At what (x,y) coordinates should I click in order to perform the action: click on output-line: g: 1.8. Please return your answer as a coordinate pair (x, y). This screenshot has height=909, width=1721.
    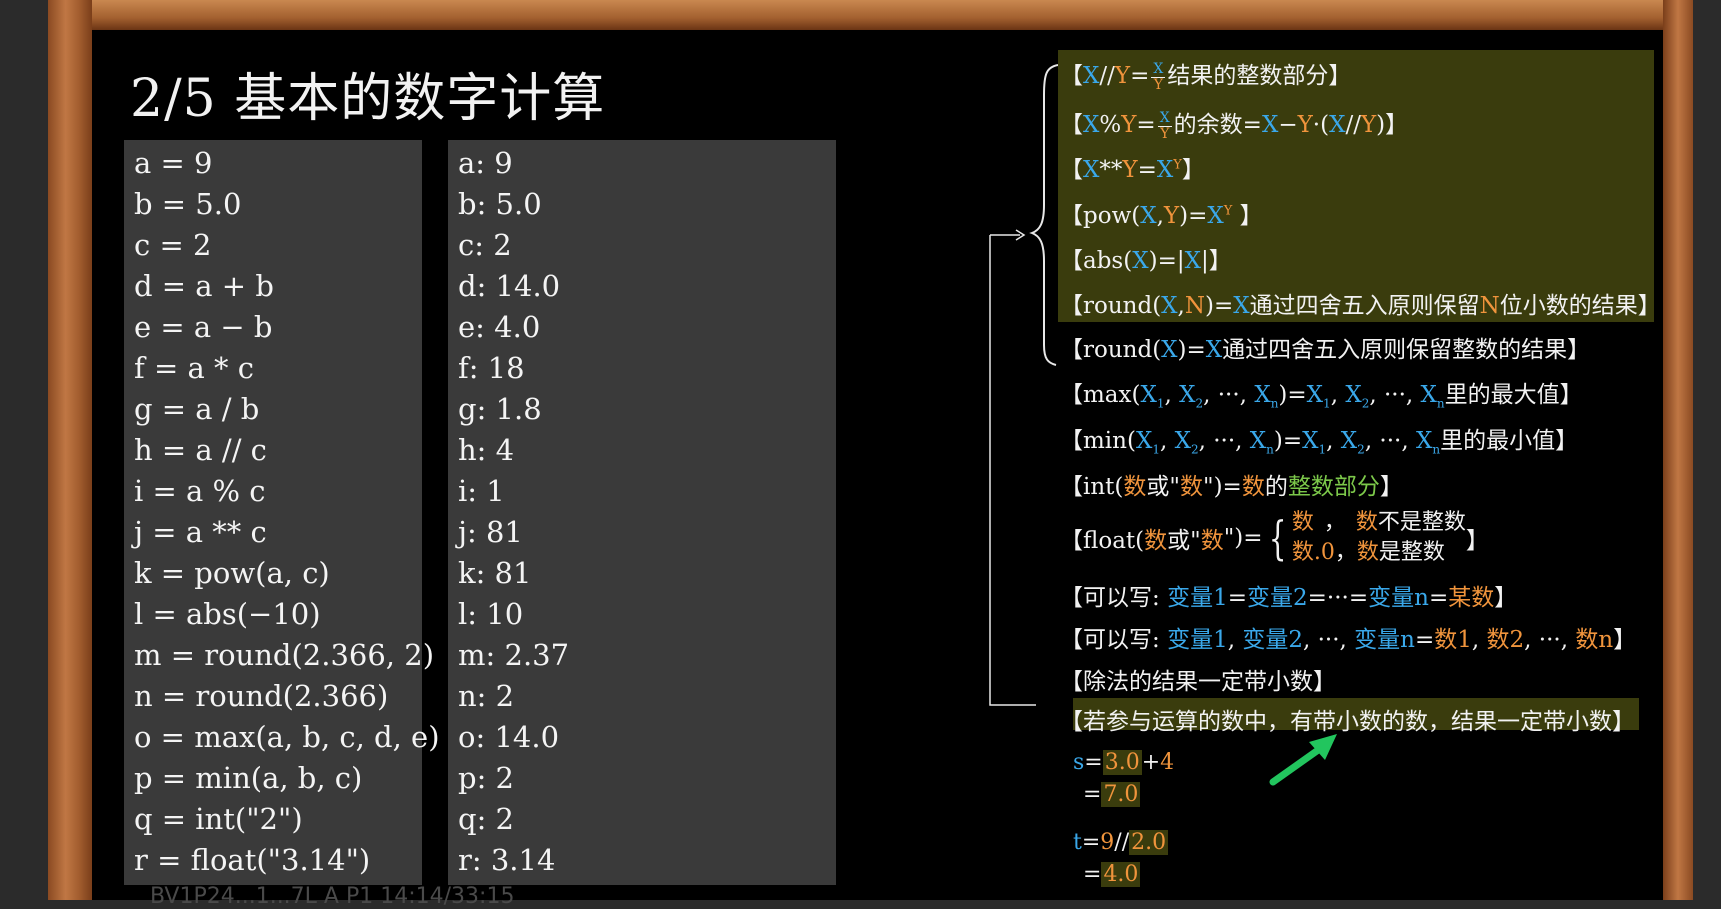
    Looking at the image, I should click on (500, 409).